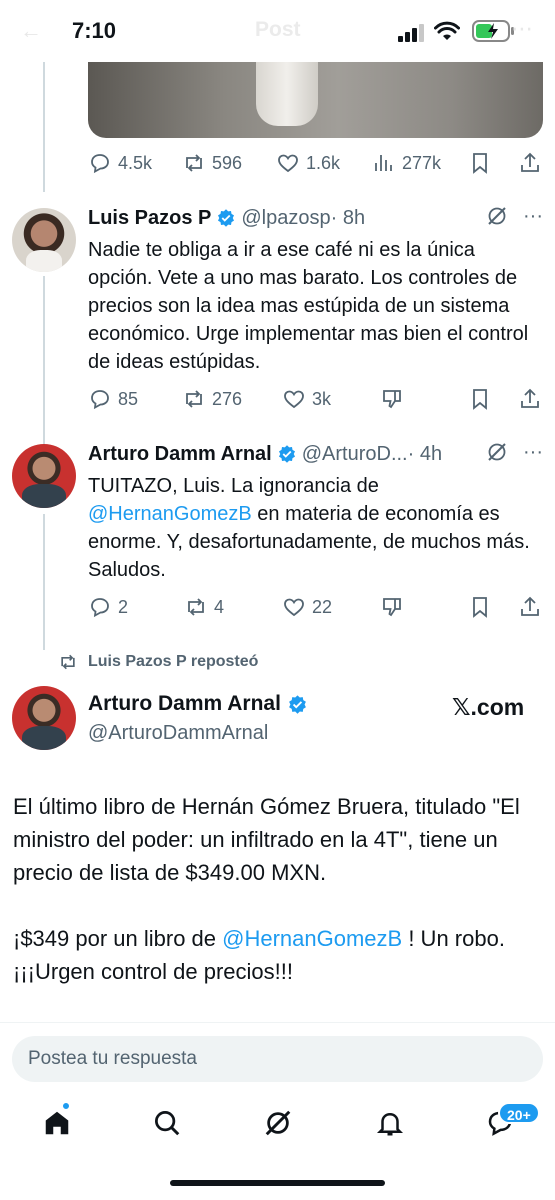 This screenshot has width=555, height=1200. What do you see at coordinates (135, 162) in the screenshot?
I see `reply-count: 4.5k` at bounding box center [135, 162].